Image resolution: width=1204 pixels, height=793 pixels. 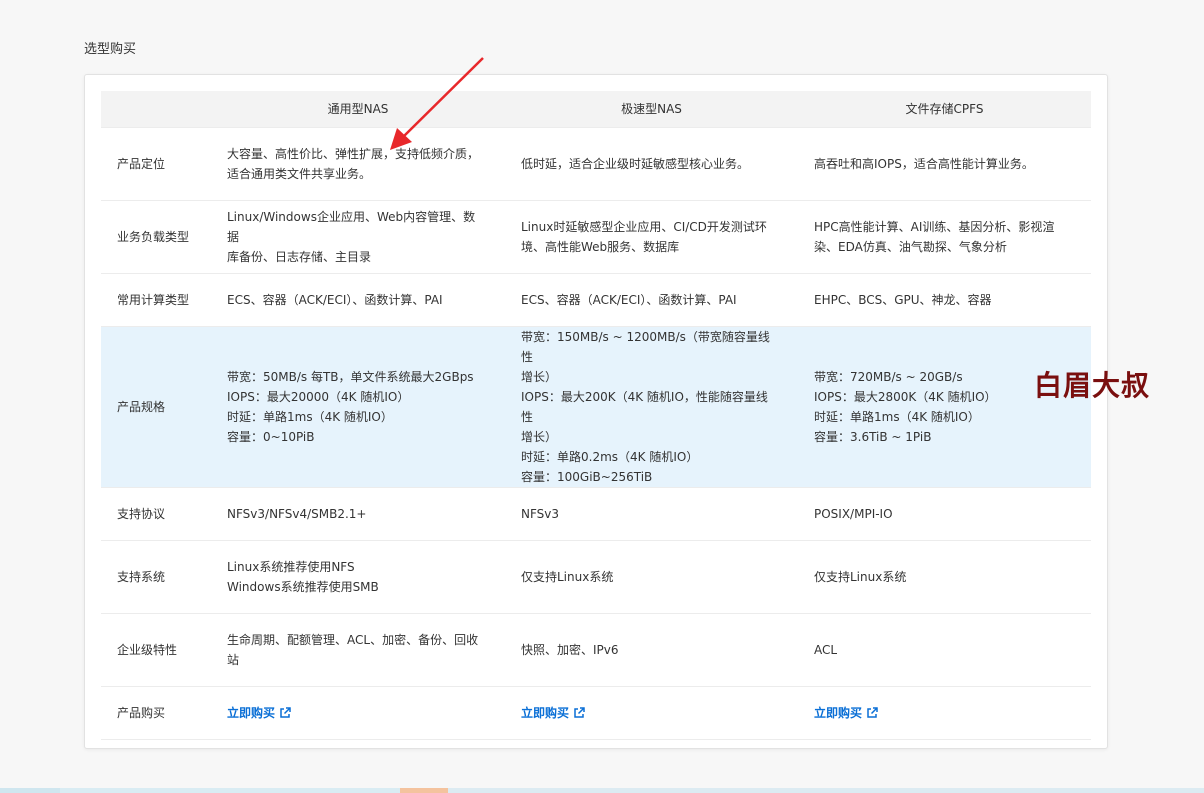 What do you see at coordinates (873, 436) in the screenshot?
I see `cell-text-line: 容量：3.6TiB ~ 1PiB` at bounding box center [873, 436].